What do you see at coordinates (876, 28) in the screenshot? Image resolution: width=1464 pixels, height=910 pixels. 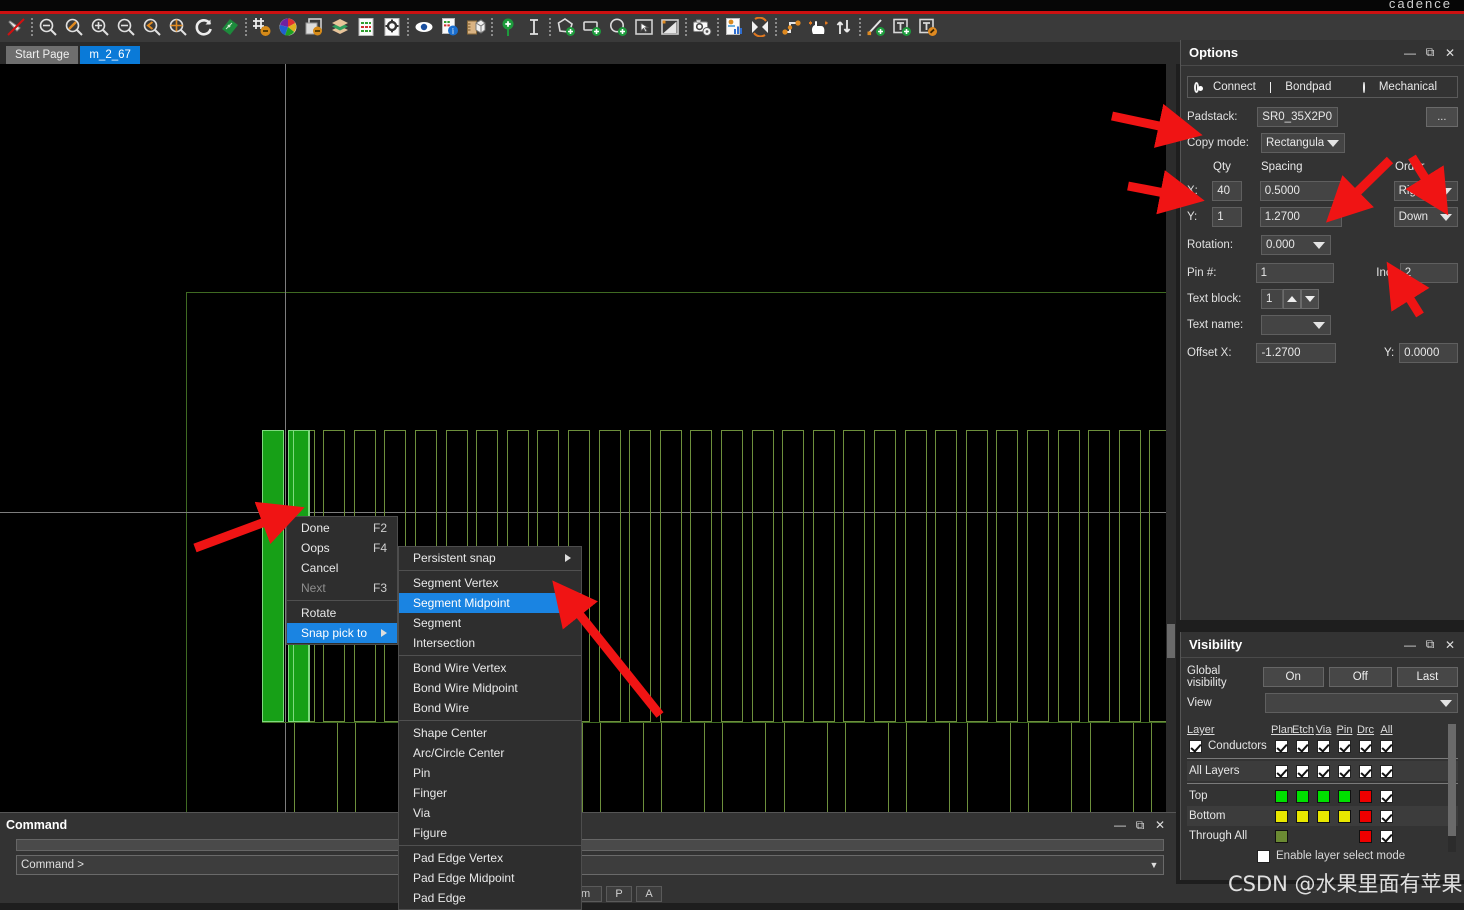 I see `add-line-button` at bounding box center [876, 28].